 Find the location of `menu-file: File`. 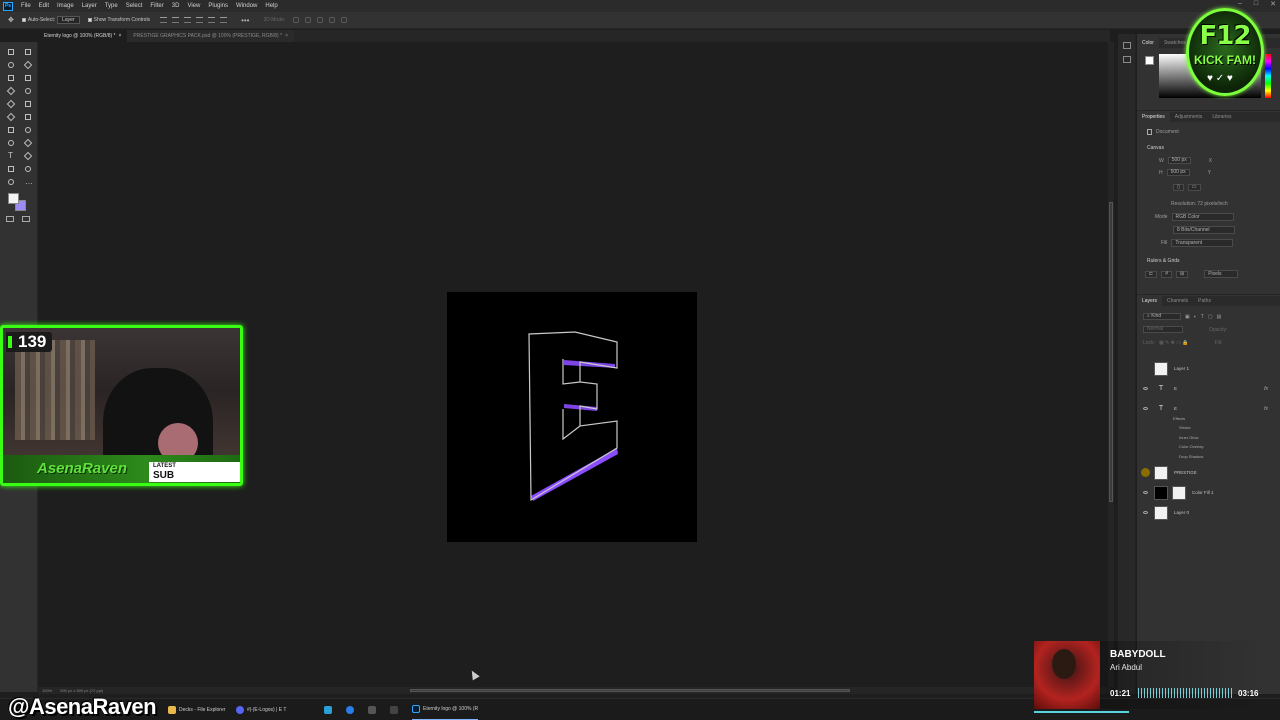

menu-file: File is located at coordinates (26, 6).